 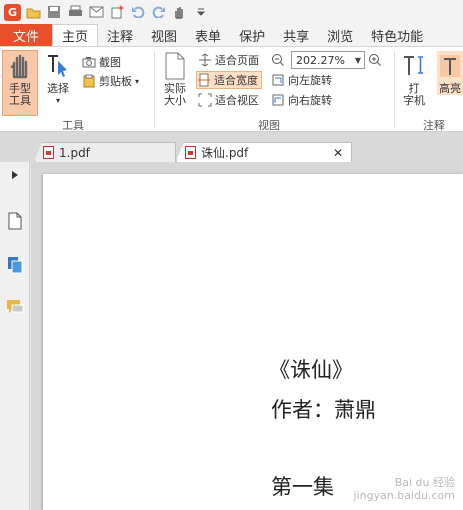 What do you see at coordinates (208, 35) in the screenshot?
I see `tab-form: 表单` at bounding box center [208, 35].